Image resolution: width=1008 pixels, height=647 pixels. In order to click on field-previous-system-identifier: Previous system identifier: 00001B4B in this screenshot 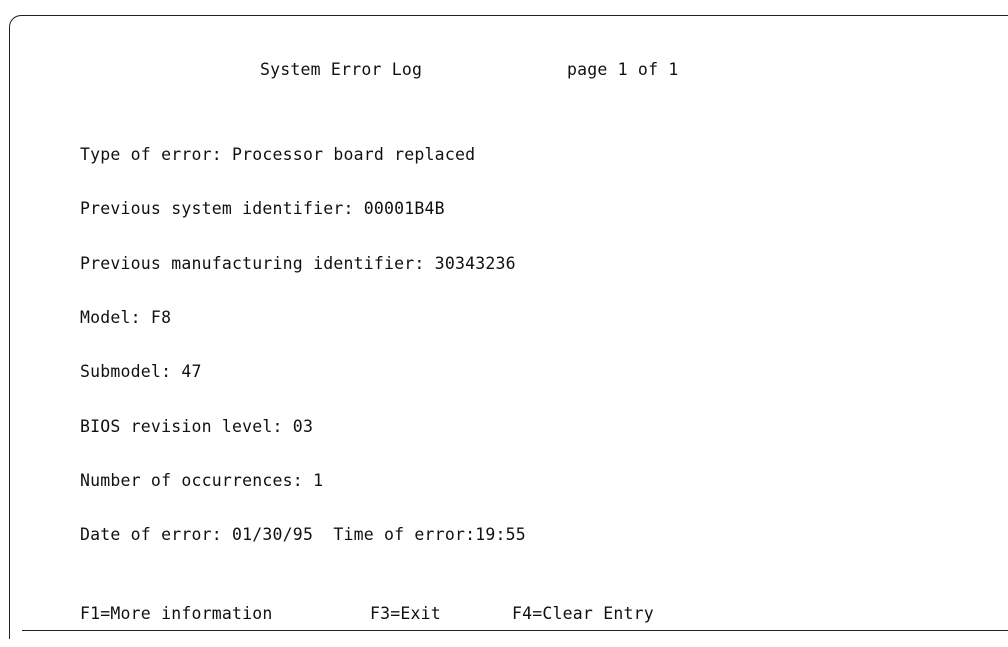, I will do `click(262, 208)`.